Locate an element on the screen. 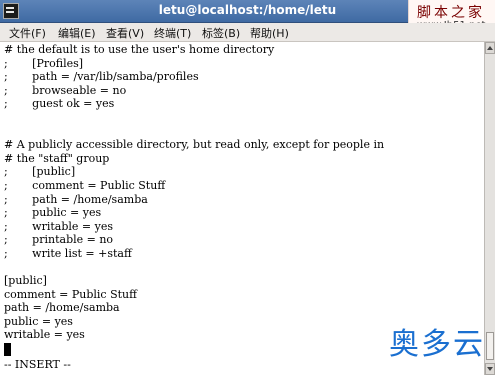 This screenshot has width=495, height=375. terminal-line: [public] is located at coordinates (25, 281).